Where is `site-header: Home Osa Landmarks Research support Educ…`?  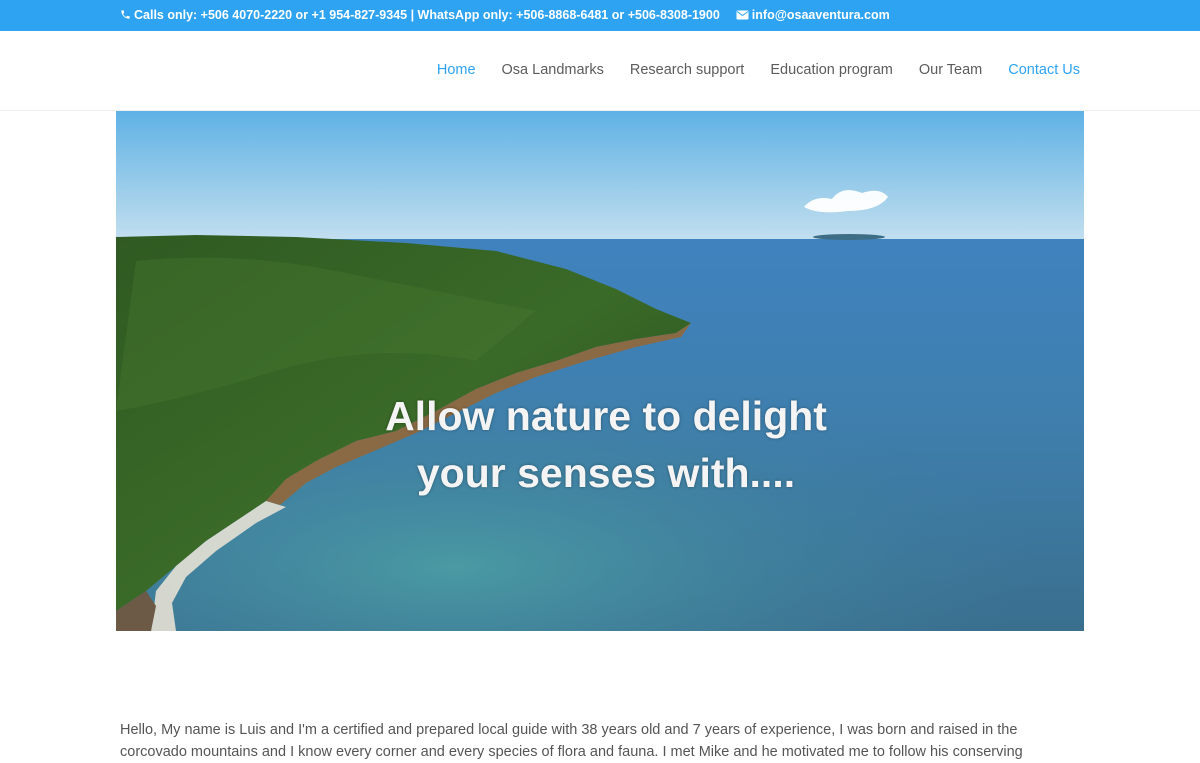 site-header: Home Osa Landmarks Research support Educ… is located at coordinates (600, 71).